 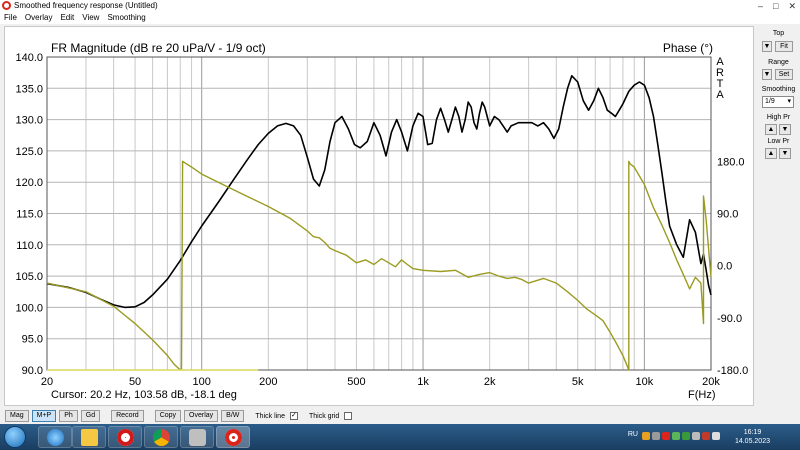 I want to click on phase-button: Ph, so click(x=68, y=416).